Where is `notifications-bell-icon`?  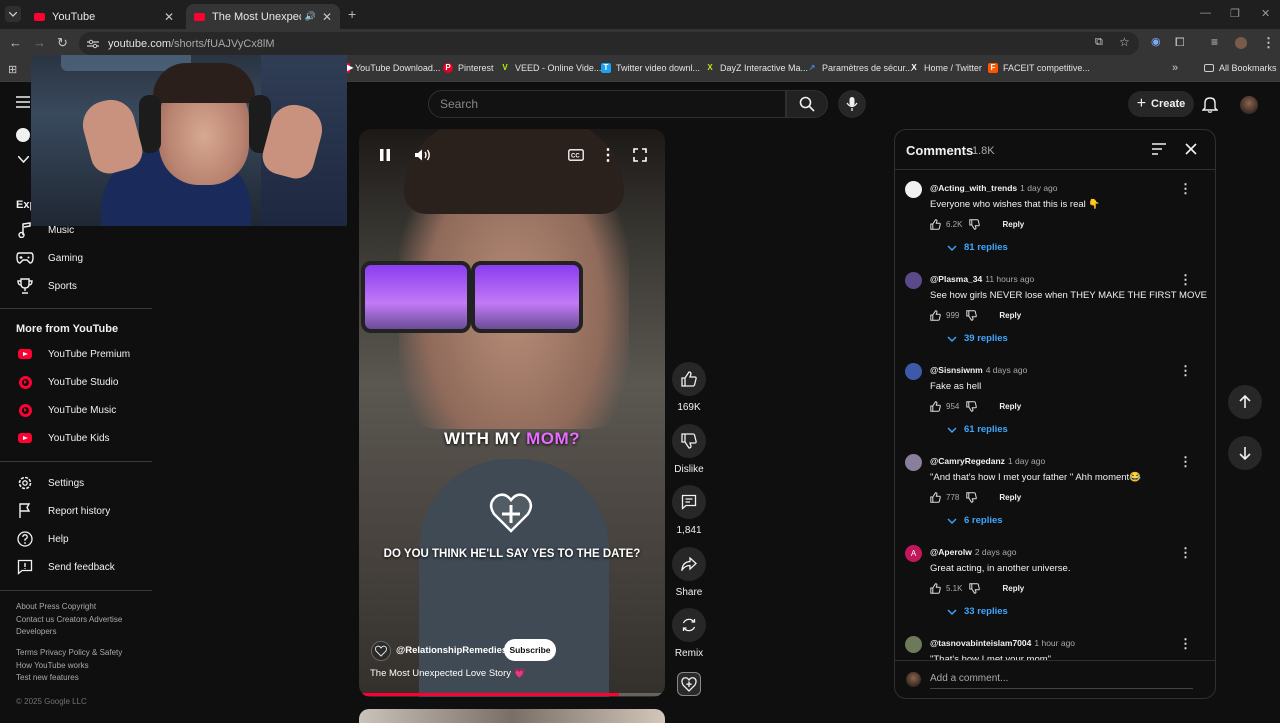 notifications-bell-icon is located at coordinates (1210, 104).